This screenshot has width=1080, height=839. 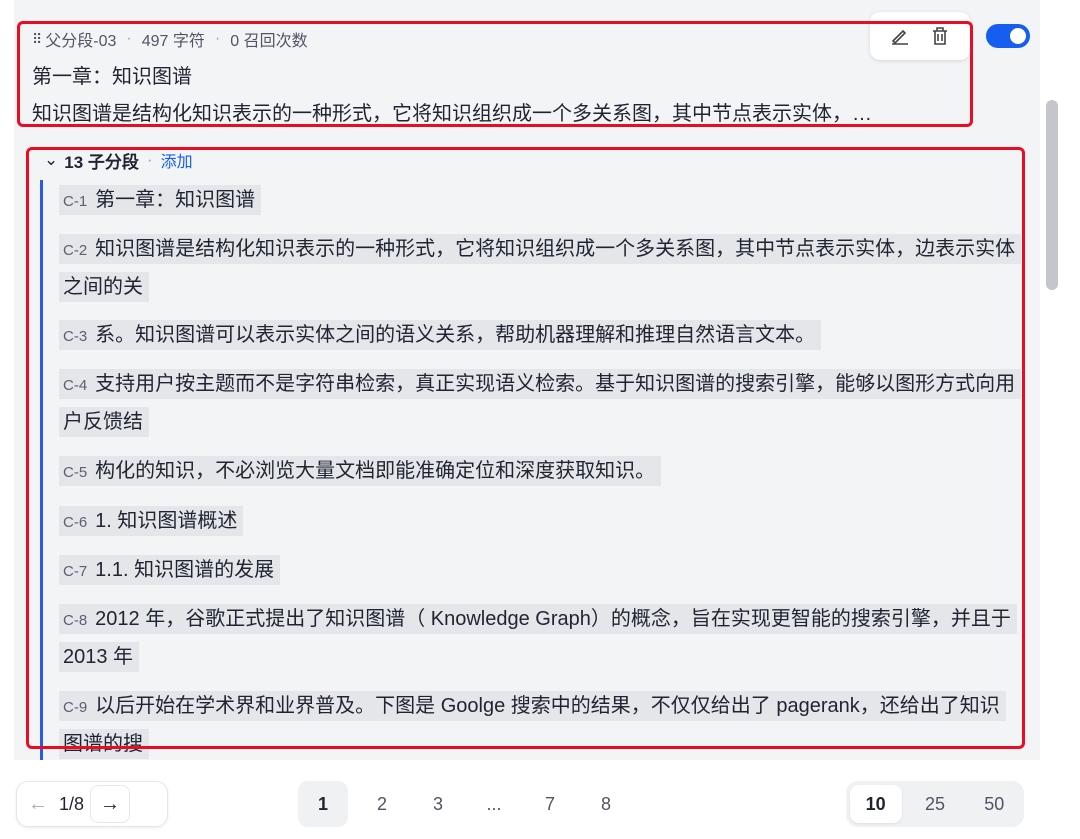 I want to click on page-size-option: 25, so click(x=935, y=804).